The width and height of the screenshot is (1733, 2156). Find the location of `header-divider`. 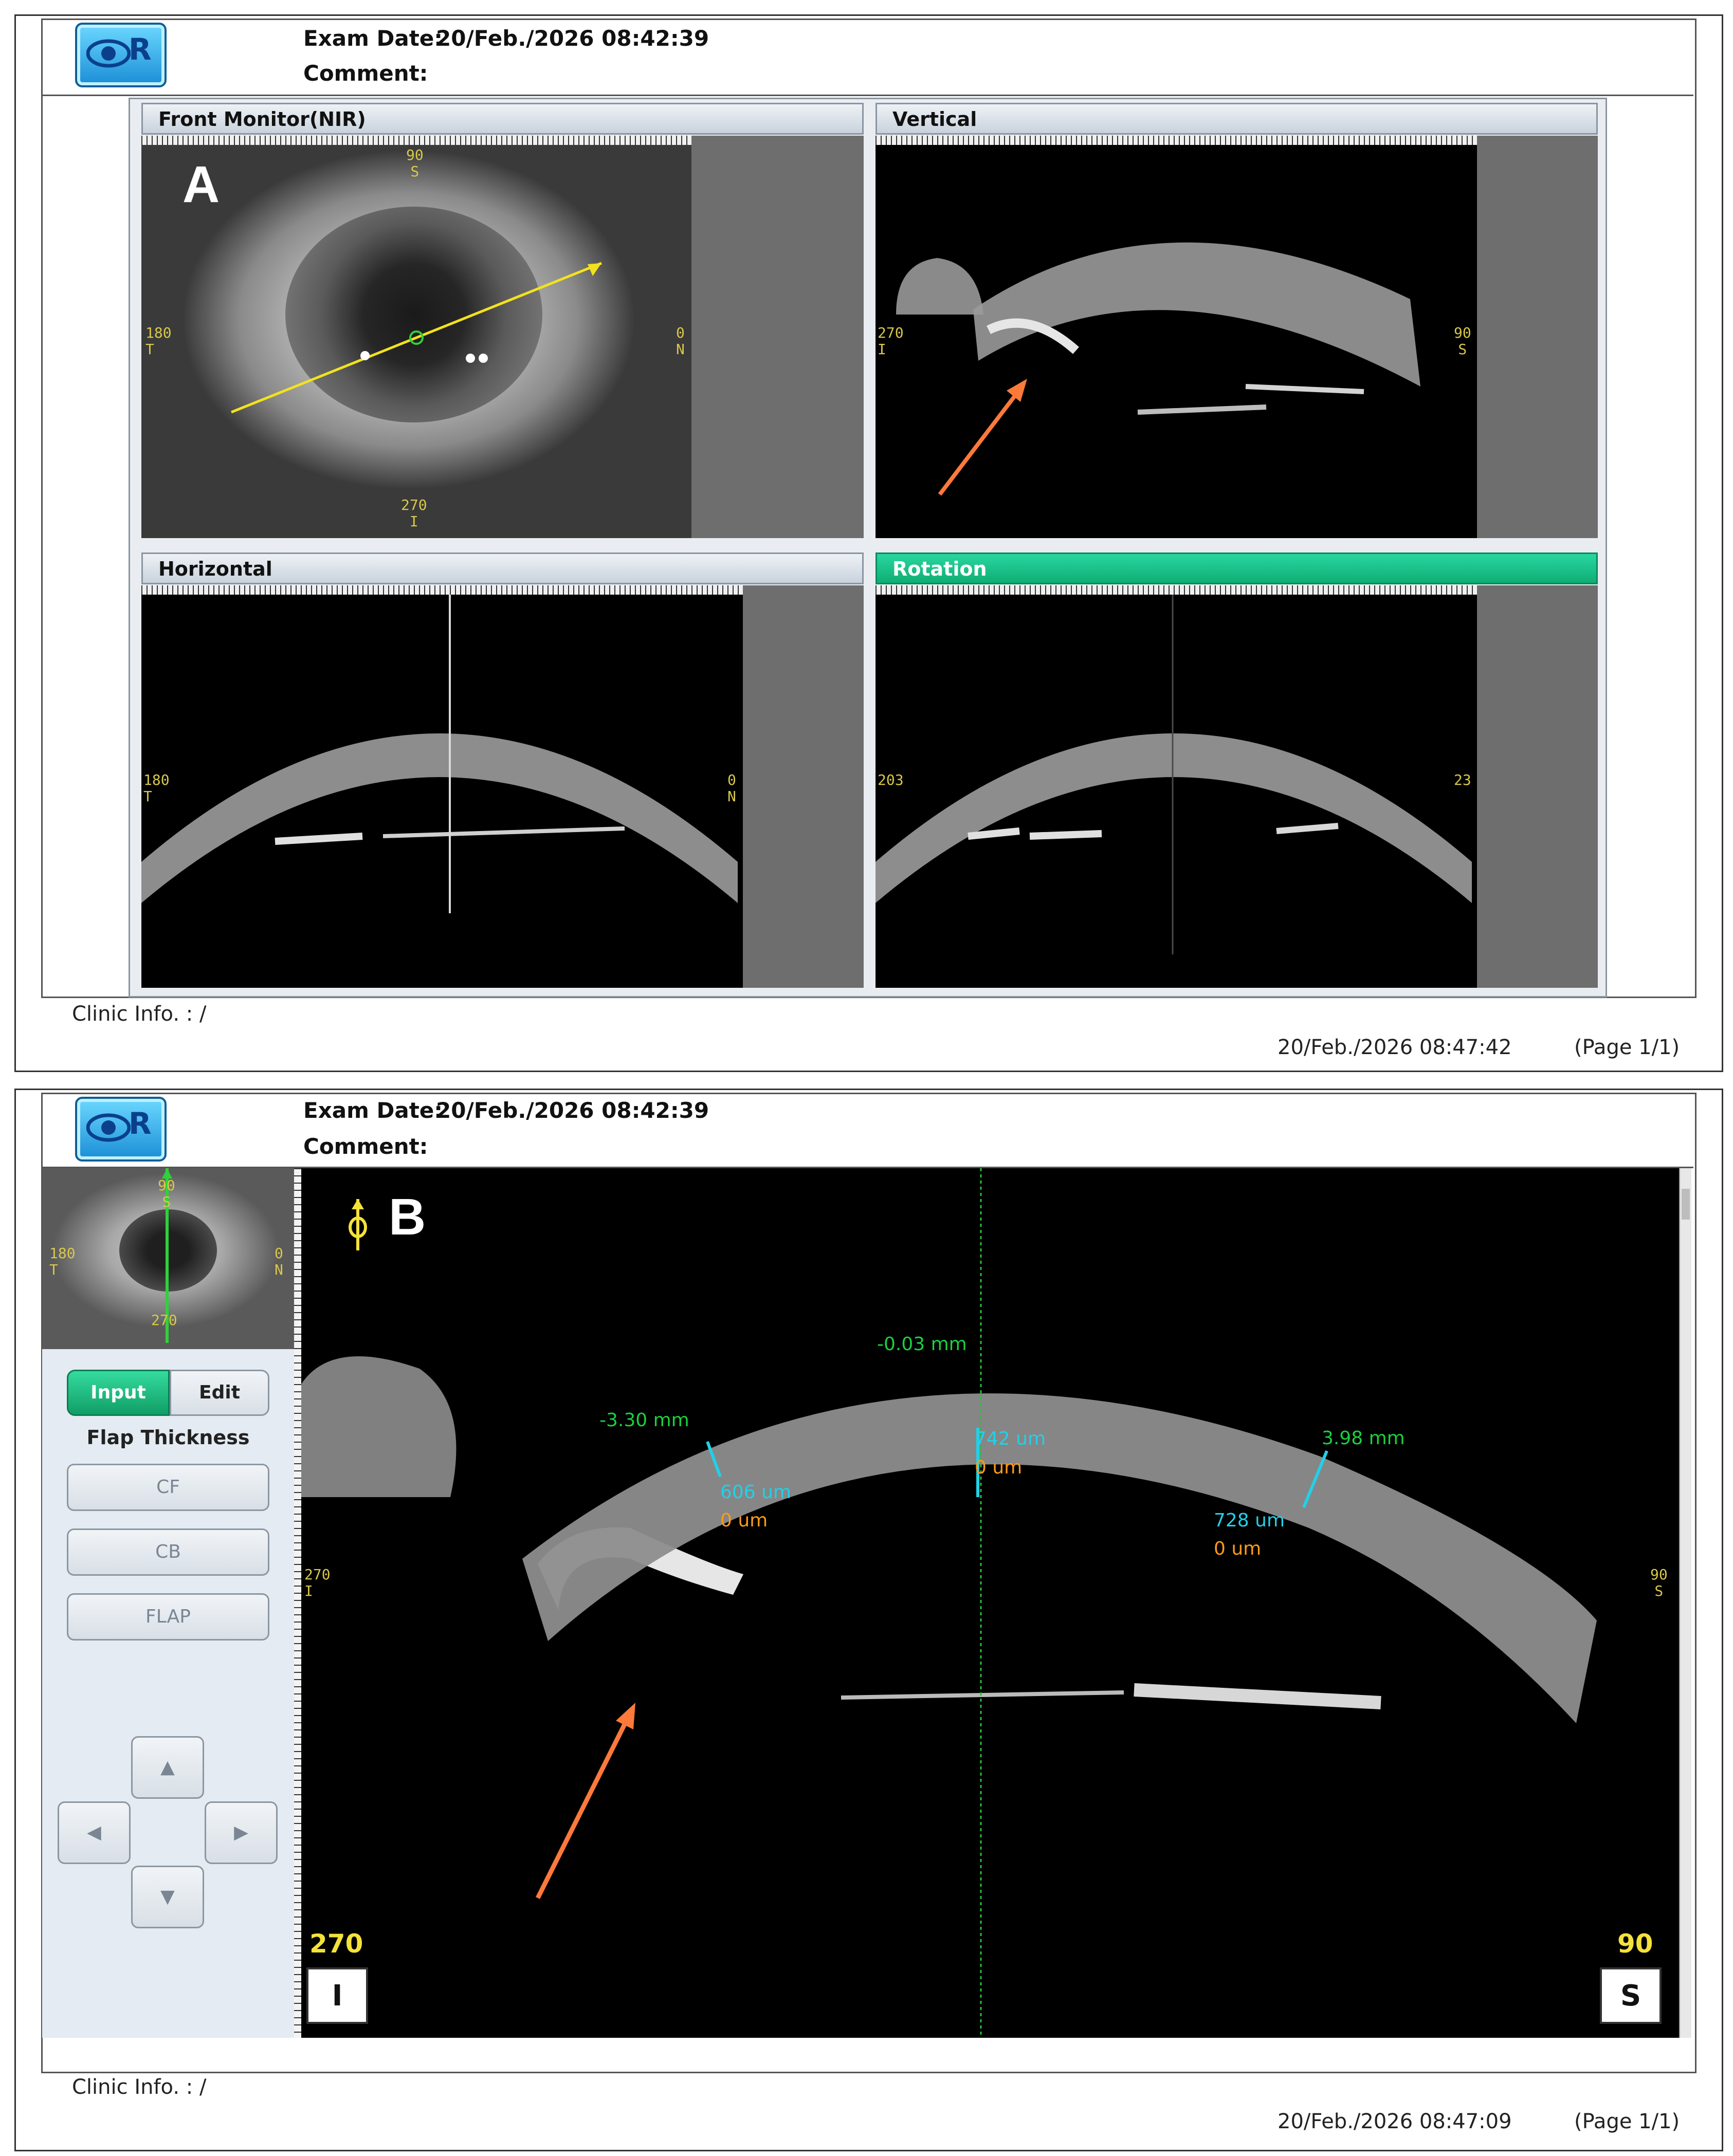

header-divider is located at coordinates (867, 96).